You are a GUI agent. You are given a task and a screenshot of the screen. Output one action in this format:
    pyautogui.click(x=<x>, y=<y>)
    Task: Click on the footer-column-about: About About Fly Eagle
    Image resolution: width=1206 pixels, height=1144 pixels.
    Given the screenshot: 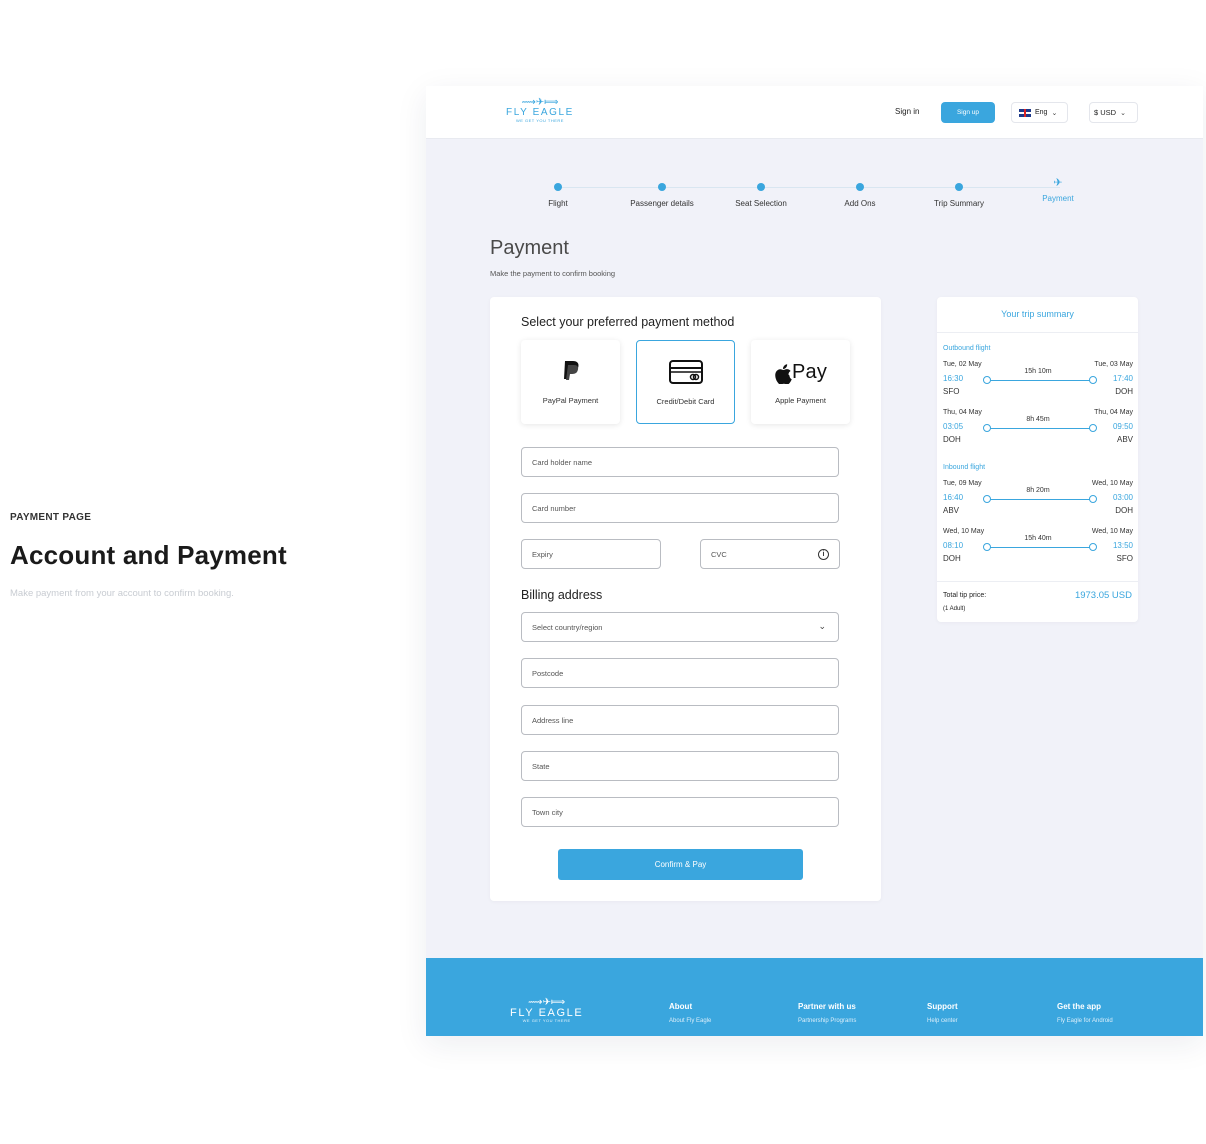 What is the action you would take?
    pyautogui.click(x=690, y=1013)
    